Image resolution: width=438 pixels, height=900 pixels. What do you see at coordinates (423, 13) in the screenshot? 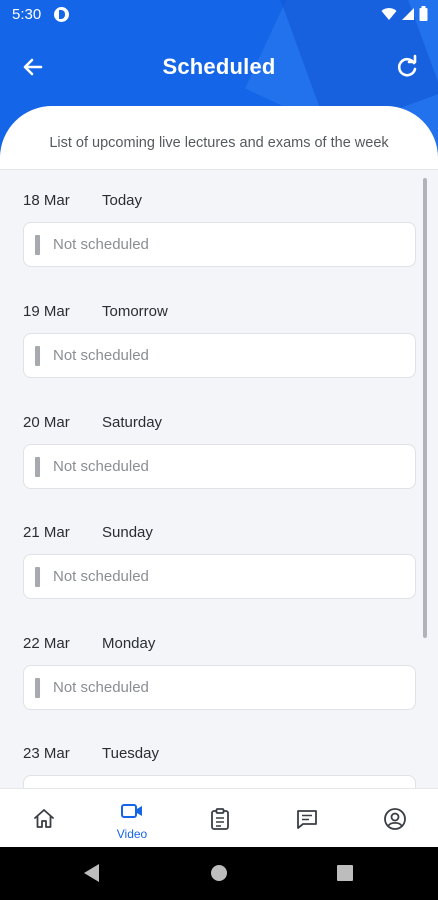
I see `battery-icon` at bounding box center [423, 13].